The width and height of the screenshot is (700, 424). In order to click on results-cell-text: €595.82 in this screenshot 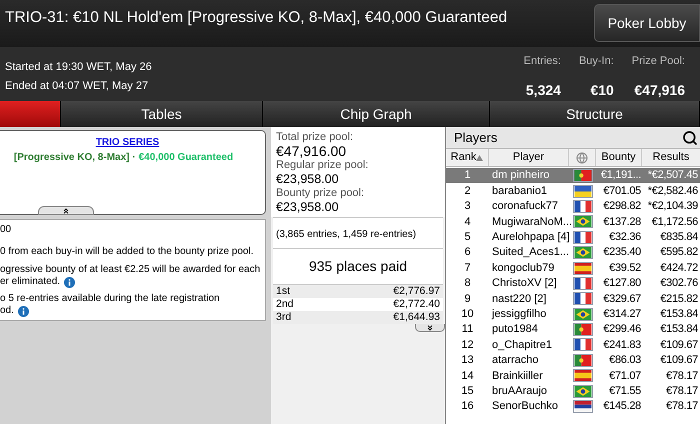, I will do `click(679, 252)`.